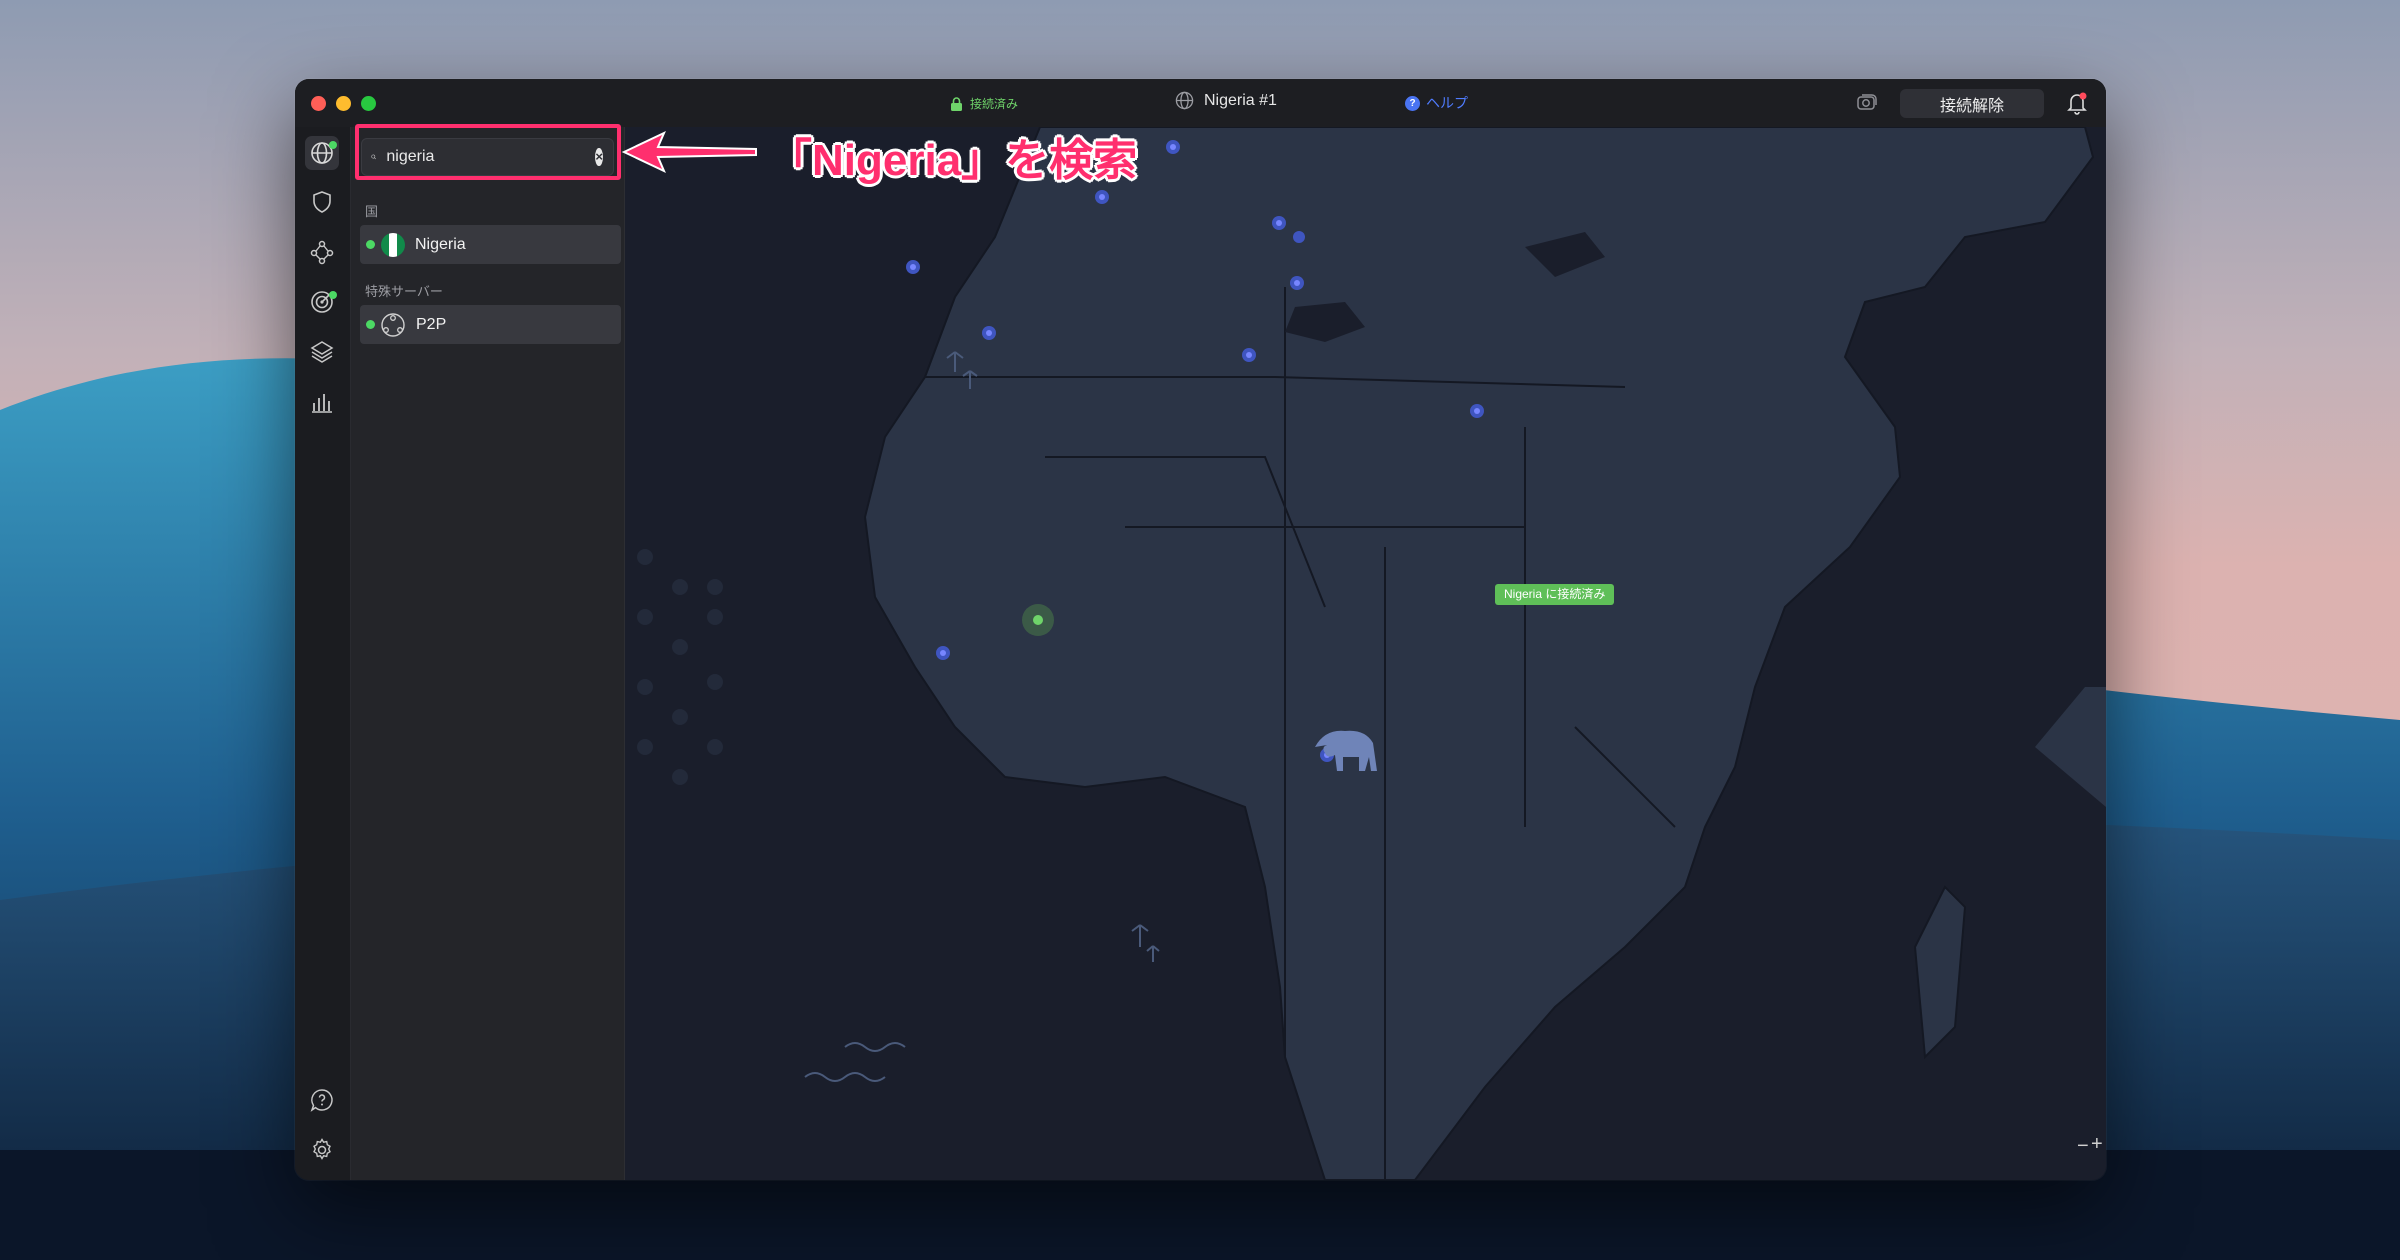 The width and height of the screenshot is (2400, 1260). Describe the element at coordinates (953, 160) in the screenshot. I see `annotation-label: 「Nigeria」を検索` at that location.